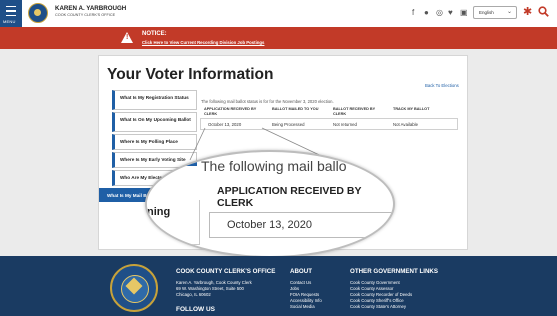 Image resolution: width=557 pixels, height=316 pixels. Describe the element at coordinates (274, 166) in the screenshot. I see `zoom-intro-text: The following mail ballo` at that location.